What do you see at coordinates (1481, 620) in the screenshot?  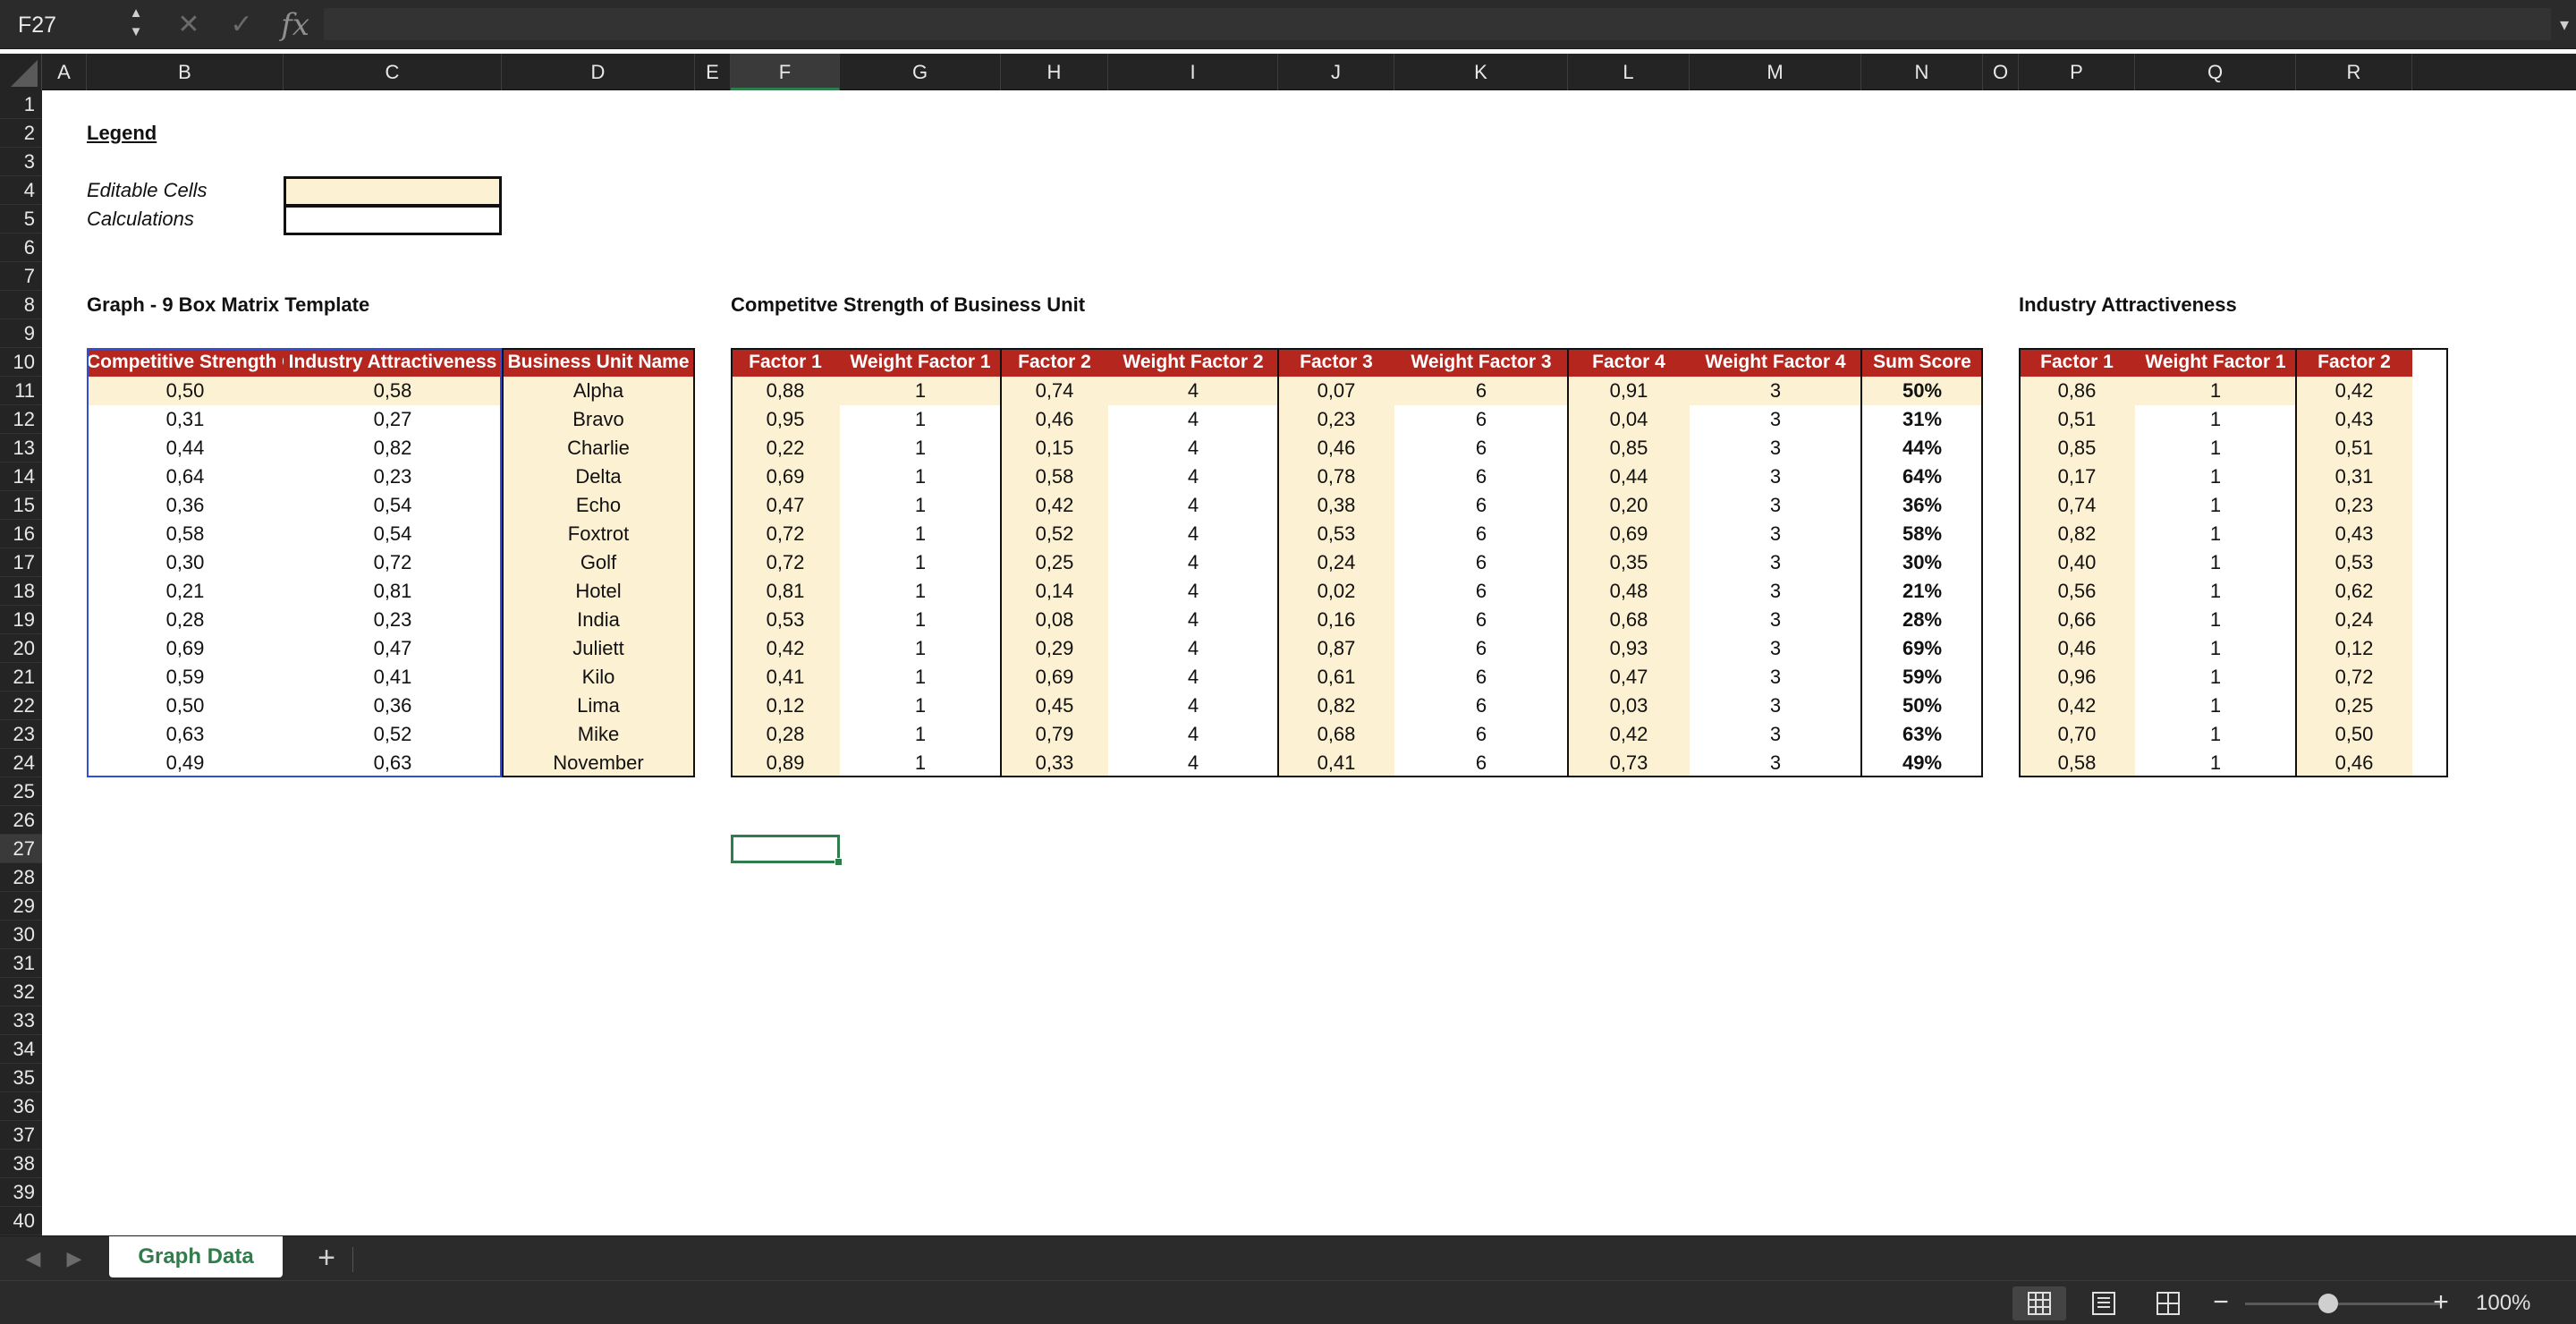 I see `cell-k19: 6` at bounding box center [1481, 620].